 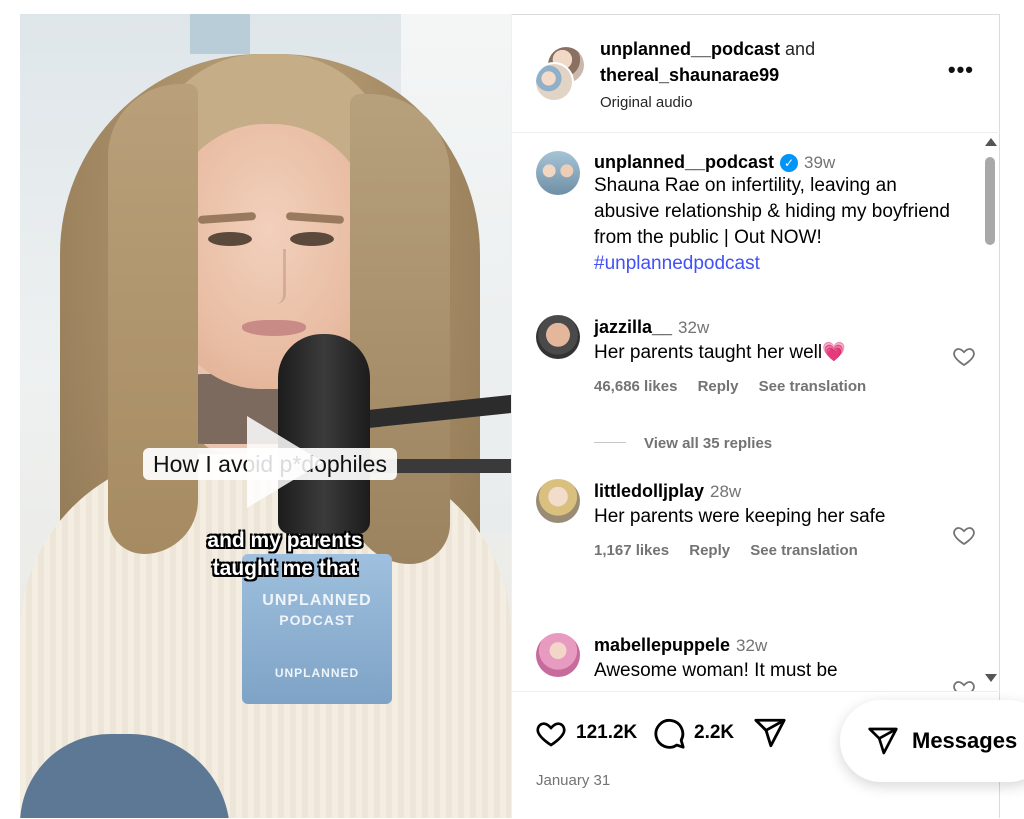 What do you see at coordinates (606, 733) in the screenshot?
I see `like-count: 121.2K` at bounding box center [606, 733].